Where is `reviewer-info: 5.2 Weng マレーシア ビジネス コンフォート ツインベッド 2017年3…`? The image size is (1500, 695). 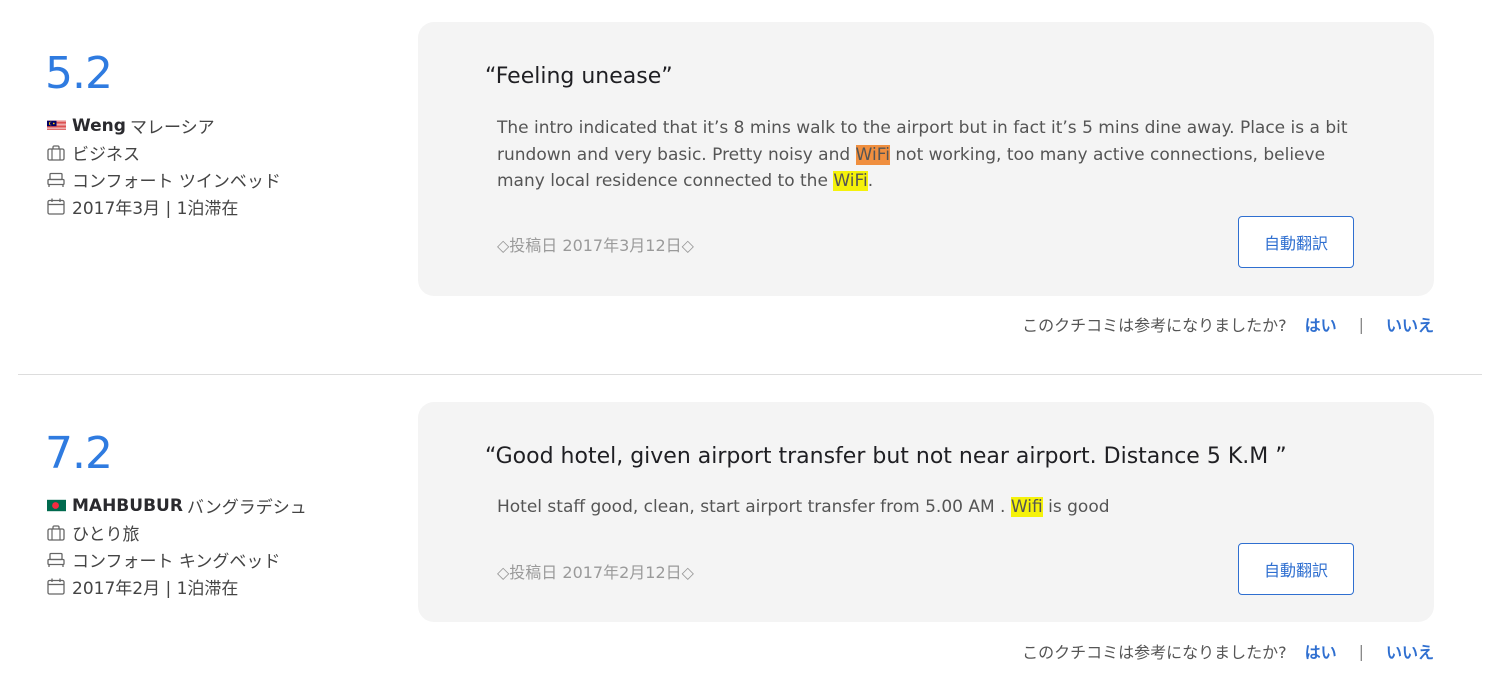
reviewer-info: 5.2 Weng マレーシア ビジネス コンフォート ツインベッド 2017年3… is located at coordinates (163, 136).